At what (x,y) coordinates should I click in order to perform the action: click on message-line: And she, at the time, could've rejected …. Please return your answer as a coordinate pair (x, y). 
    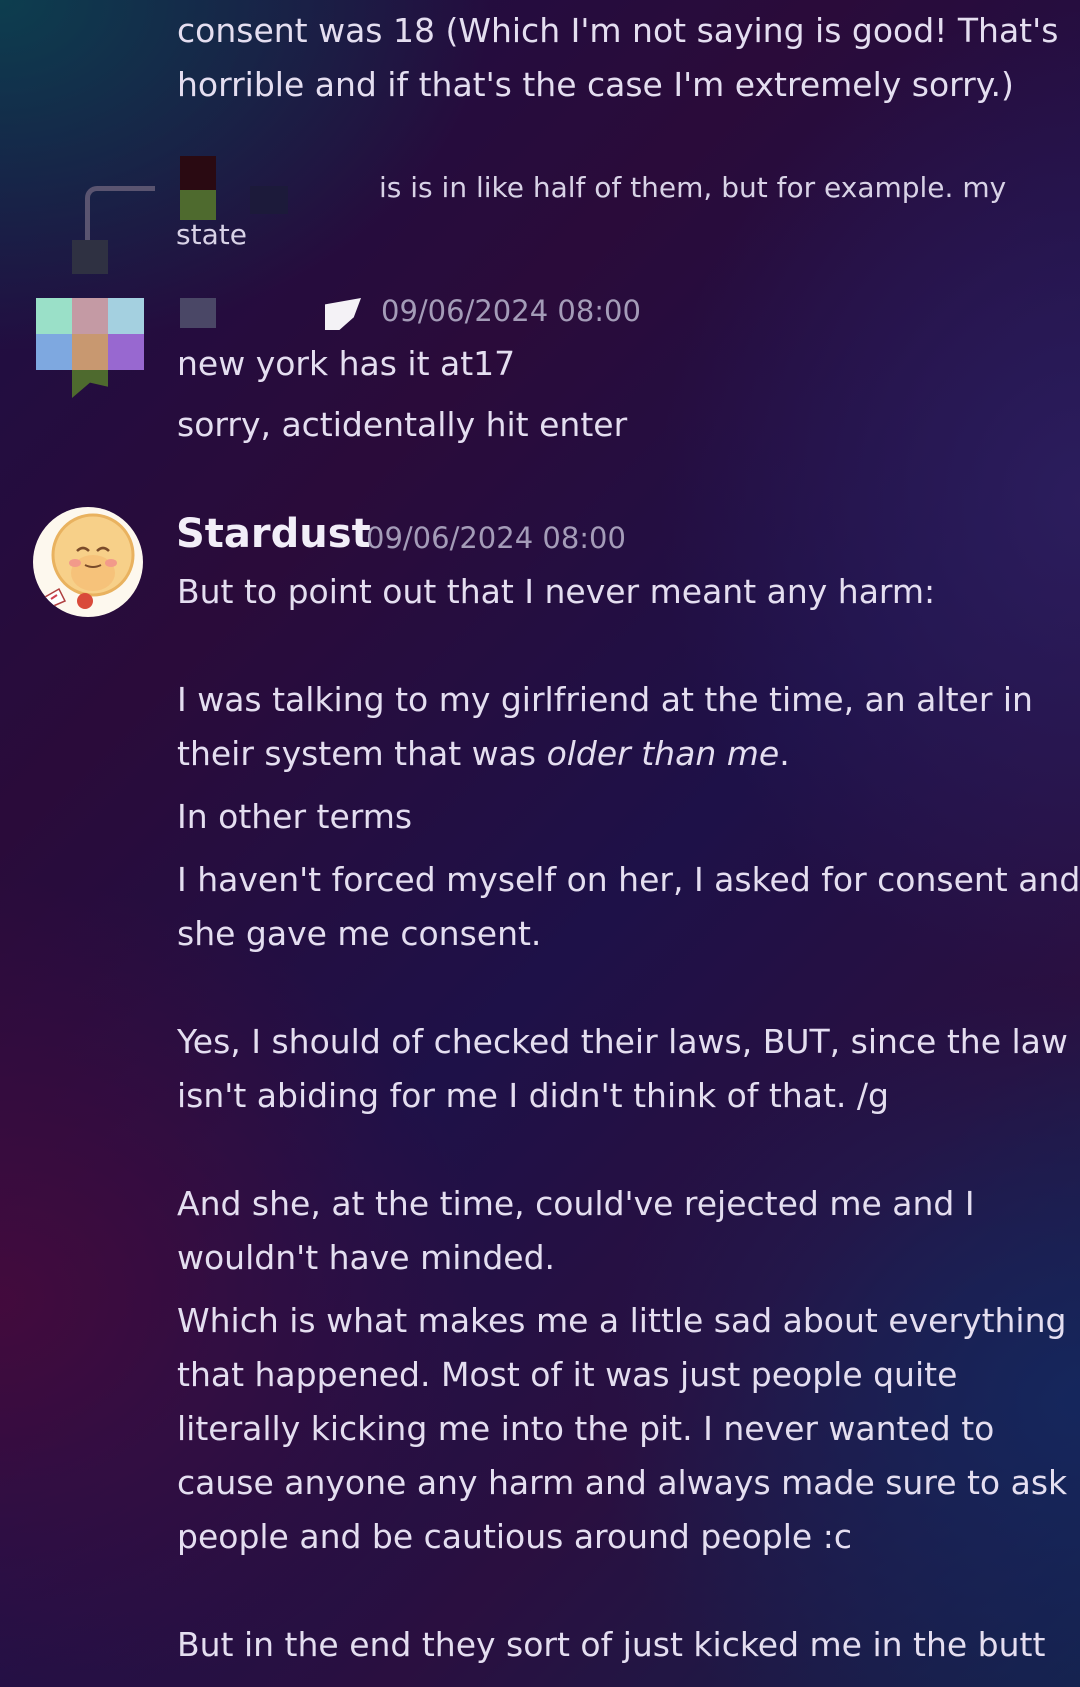
    Looking at the image, I should click on (576, 1203).